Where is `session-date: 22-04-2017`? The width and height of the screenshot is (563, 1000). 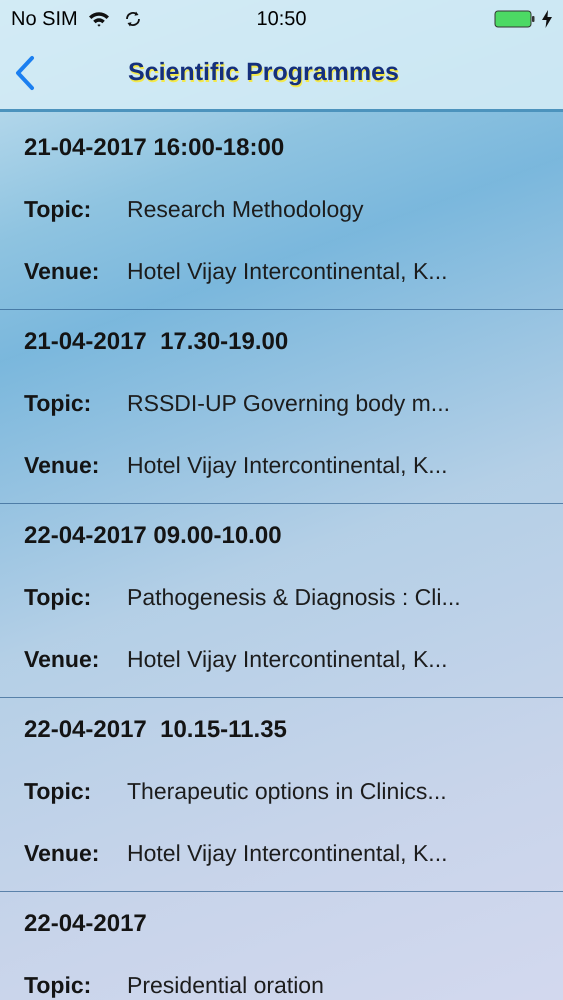
session-date: 22-04-2017 is located at coordinates (86, 924).